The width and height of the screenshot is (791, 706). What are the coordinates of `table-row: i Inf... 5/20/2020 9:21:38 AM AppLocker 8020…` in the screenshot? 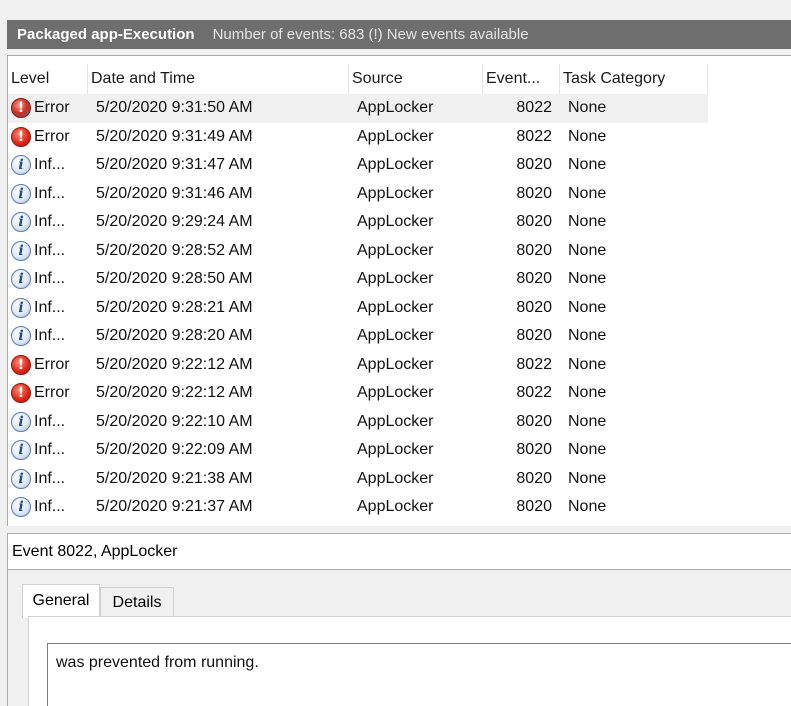 It's located at (399, 479).